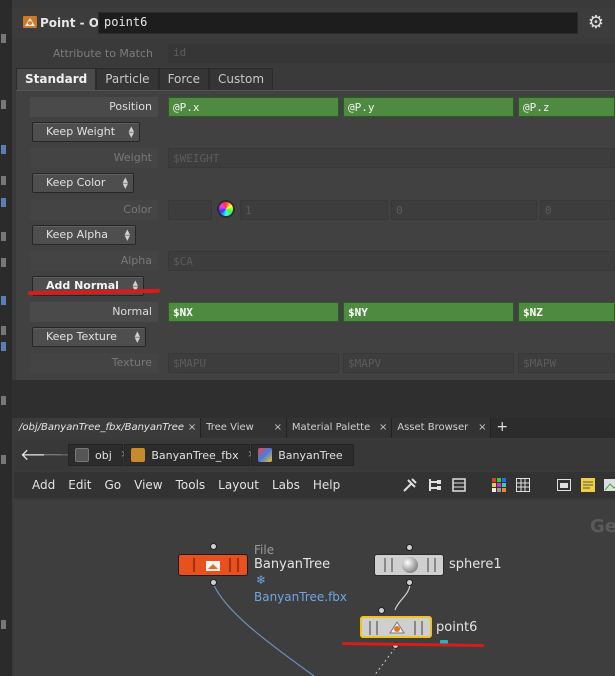 This screenshot has height=676, width=615. I want to click on position-x-field: @P.x, so click(253, 107).